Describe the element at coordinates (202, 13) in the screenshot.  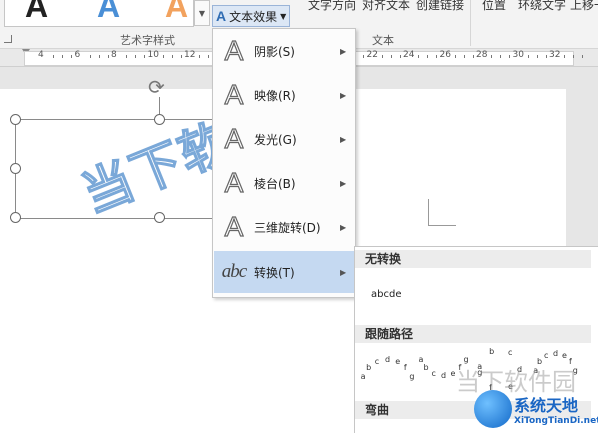
I see `gallery-more-button: ▼` at that location.